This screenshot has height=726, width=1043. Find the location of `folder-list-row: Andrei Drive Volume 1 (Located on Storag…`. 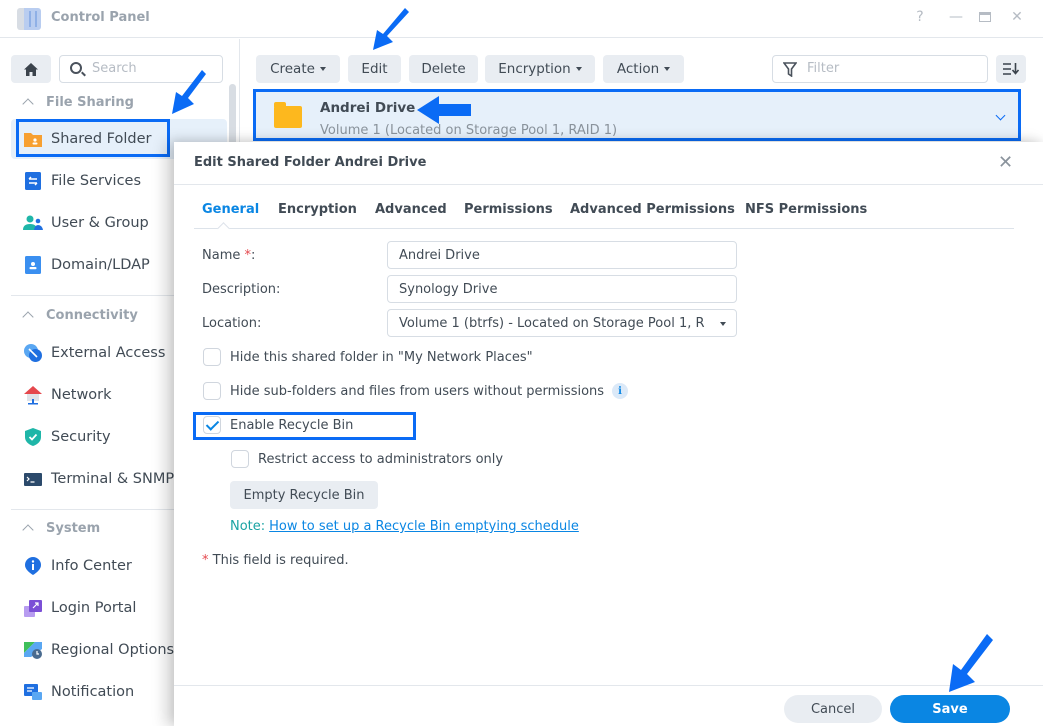

folder-list-row: Andrei Drive Volume 1 (Located on Storag… is located at coordinates (637, 115).